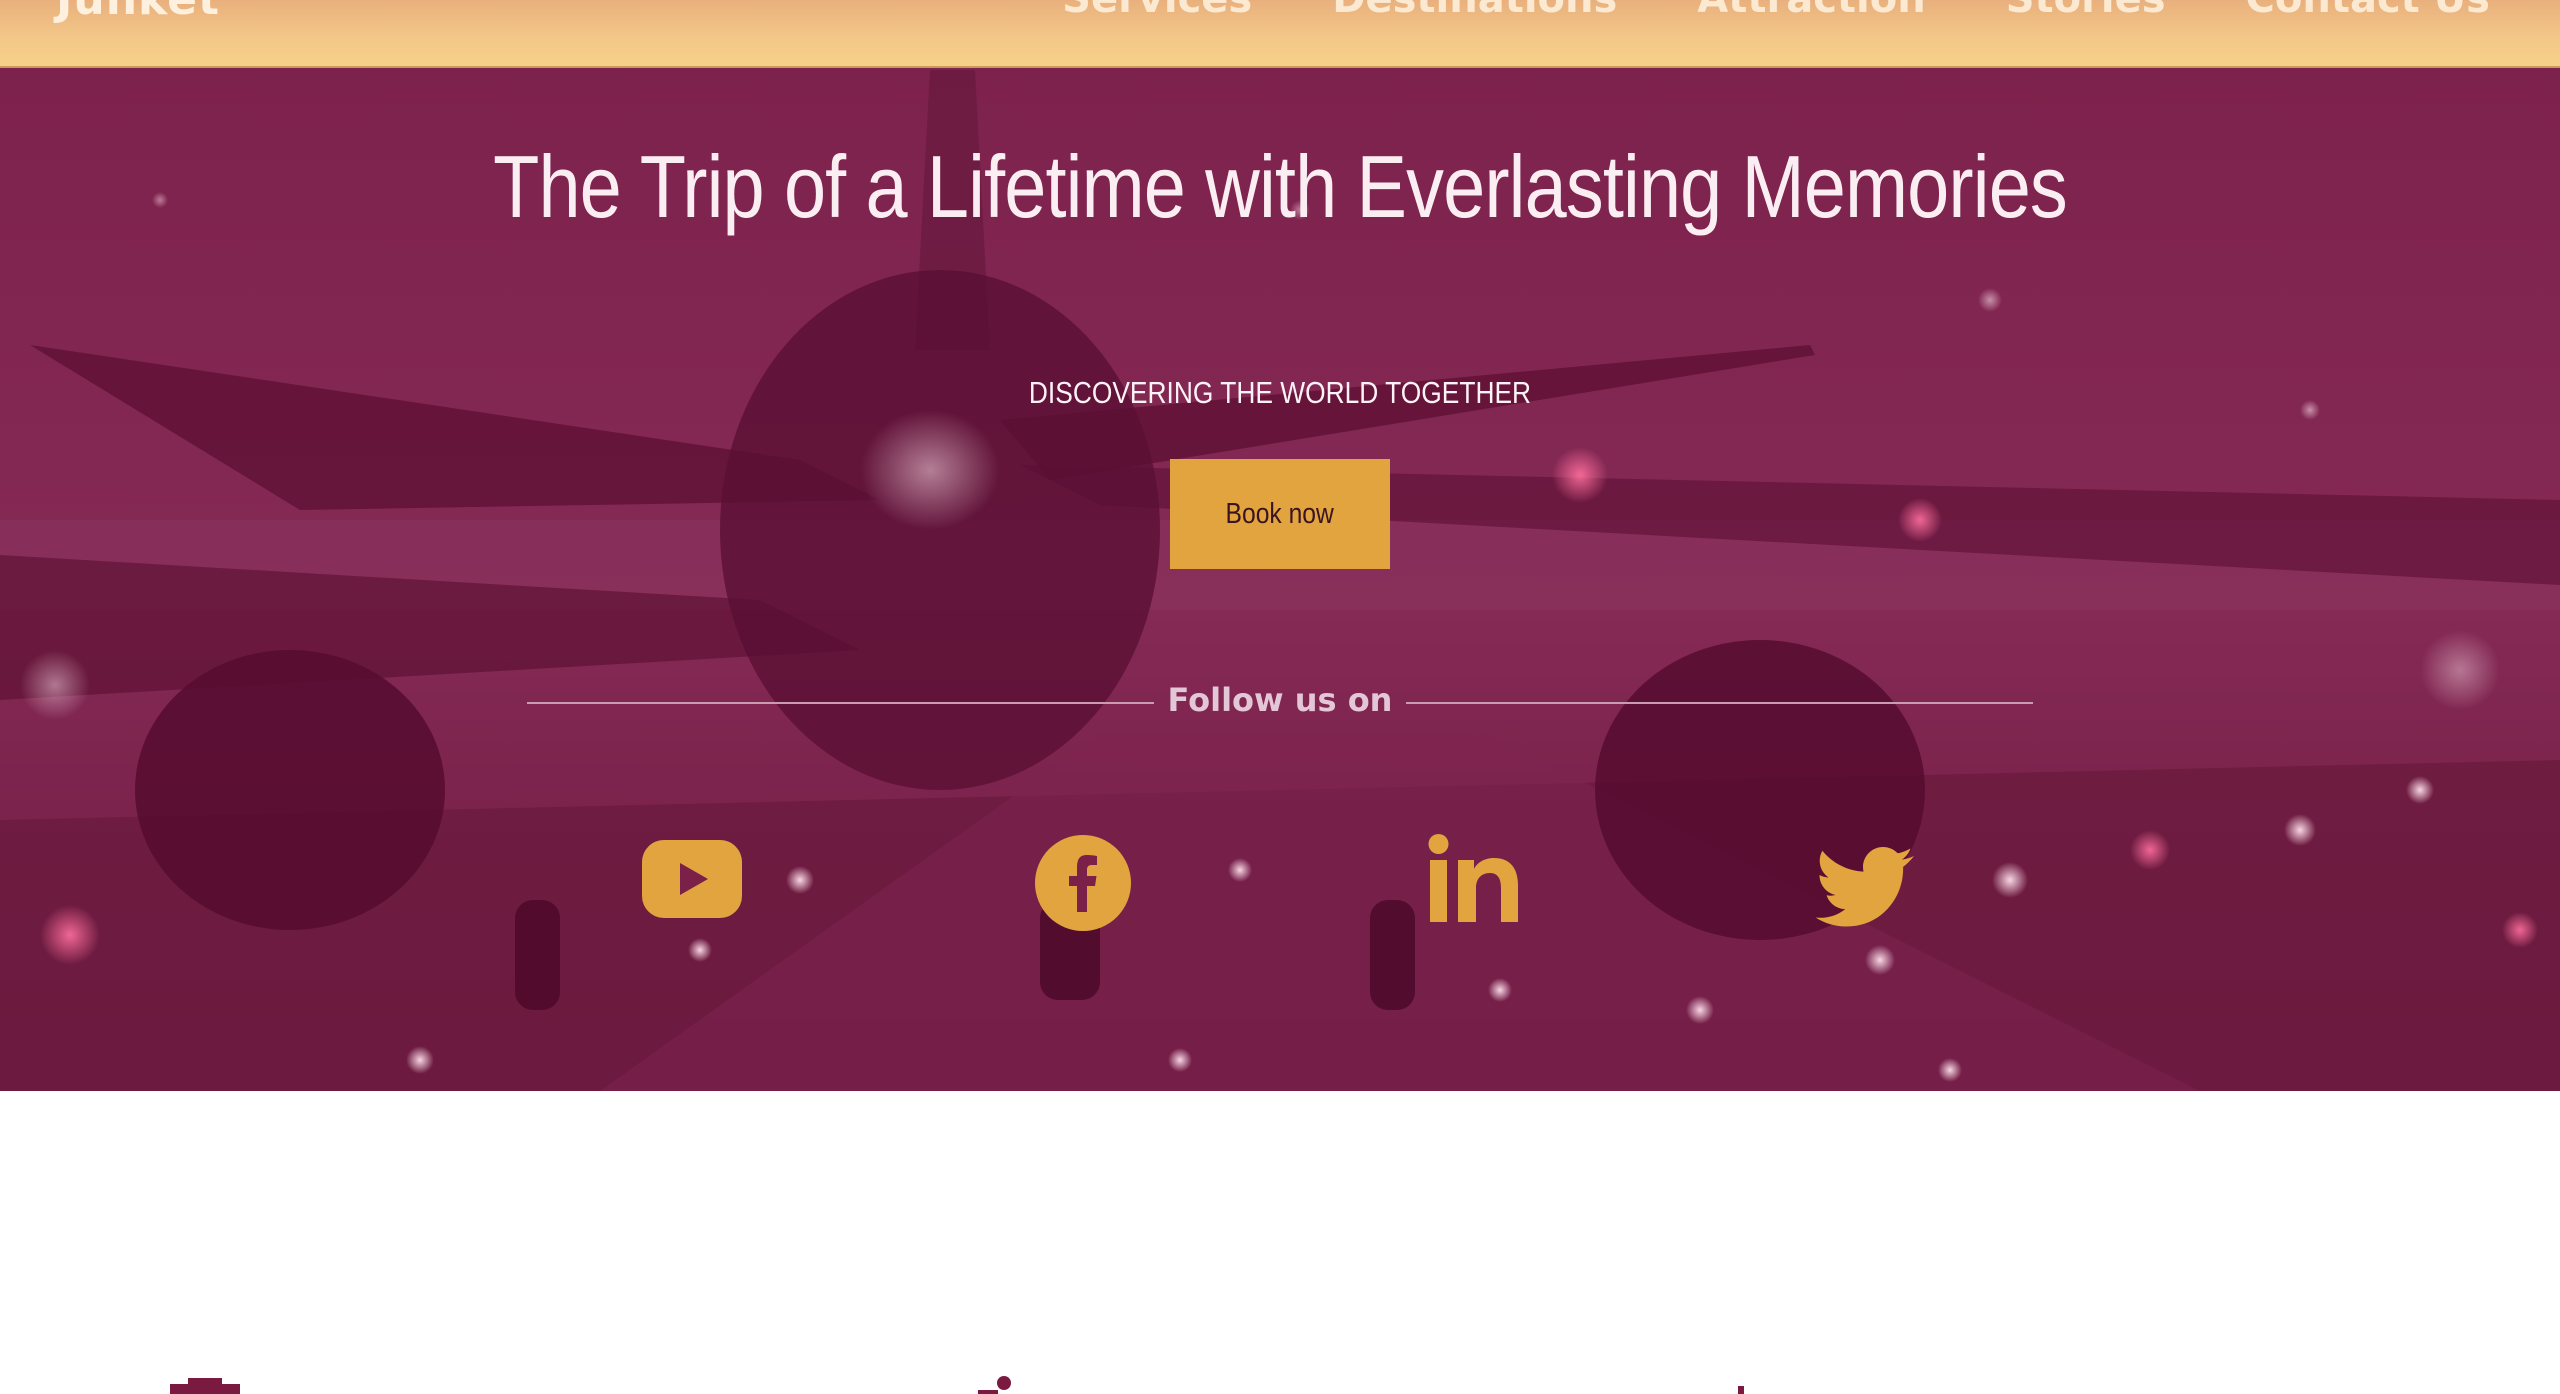  What do you see at coordinates (2086, 11) in the screenshot?
I see `nav-link-stories: Stories` at bounding box center [2086, 11].